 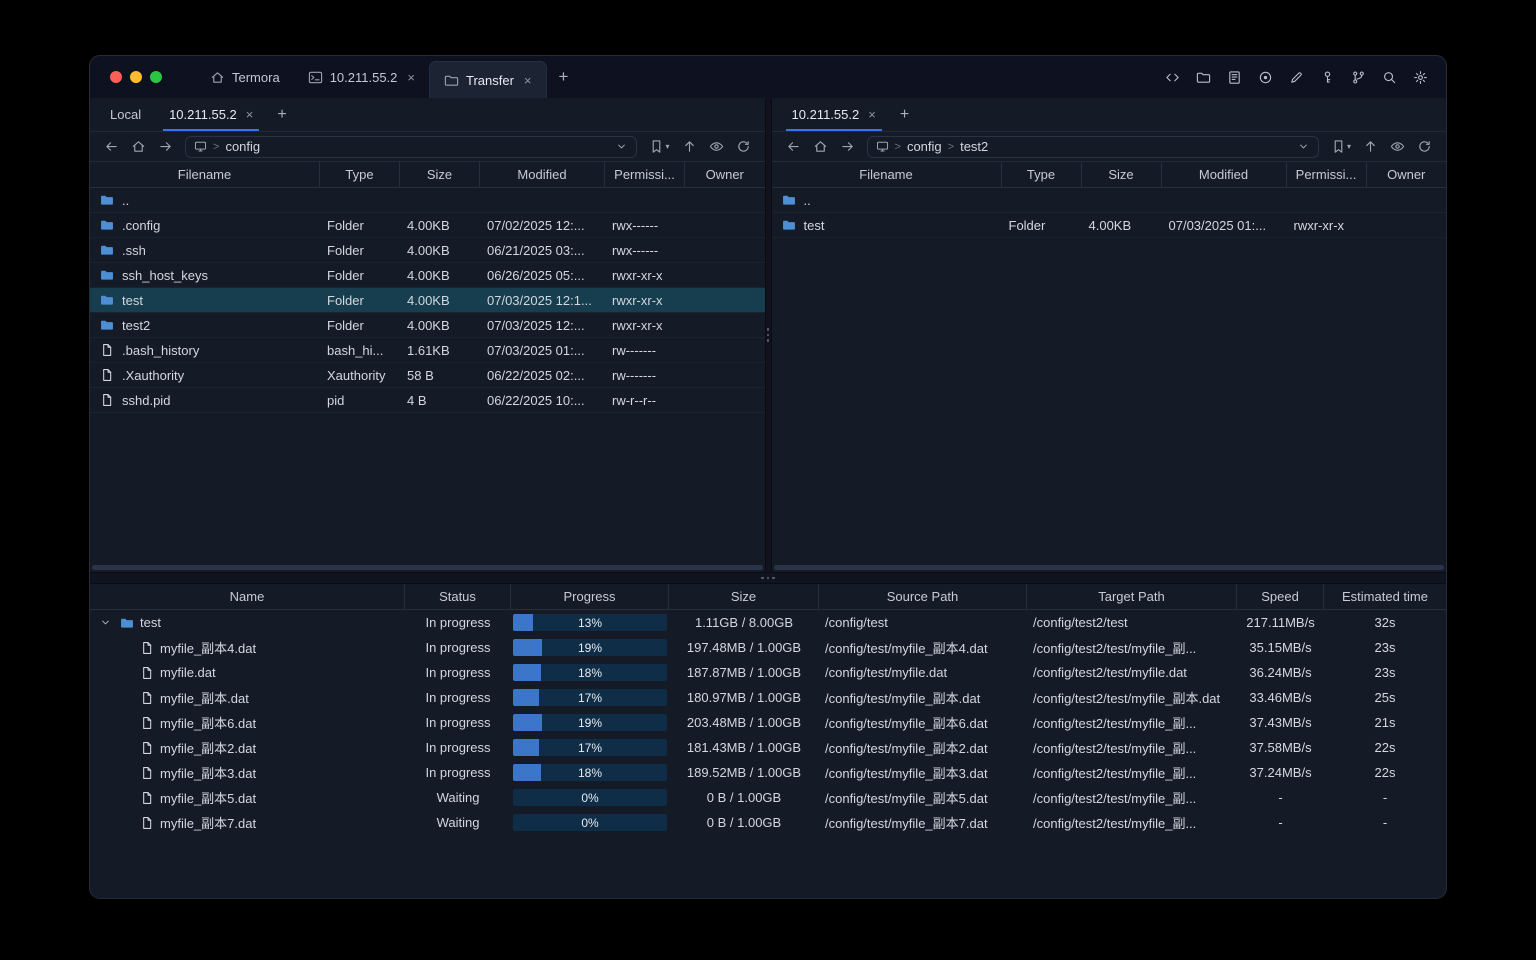 I want to click on close-window-button, so click(x=116, y=77).